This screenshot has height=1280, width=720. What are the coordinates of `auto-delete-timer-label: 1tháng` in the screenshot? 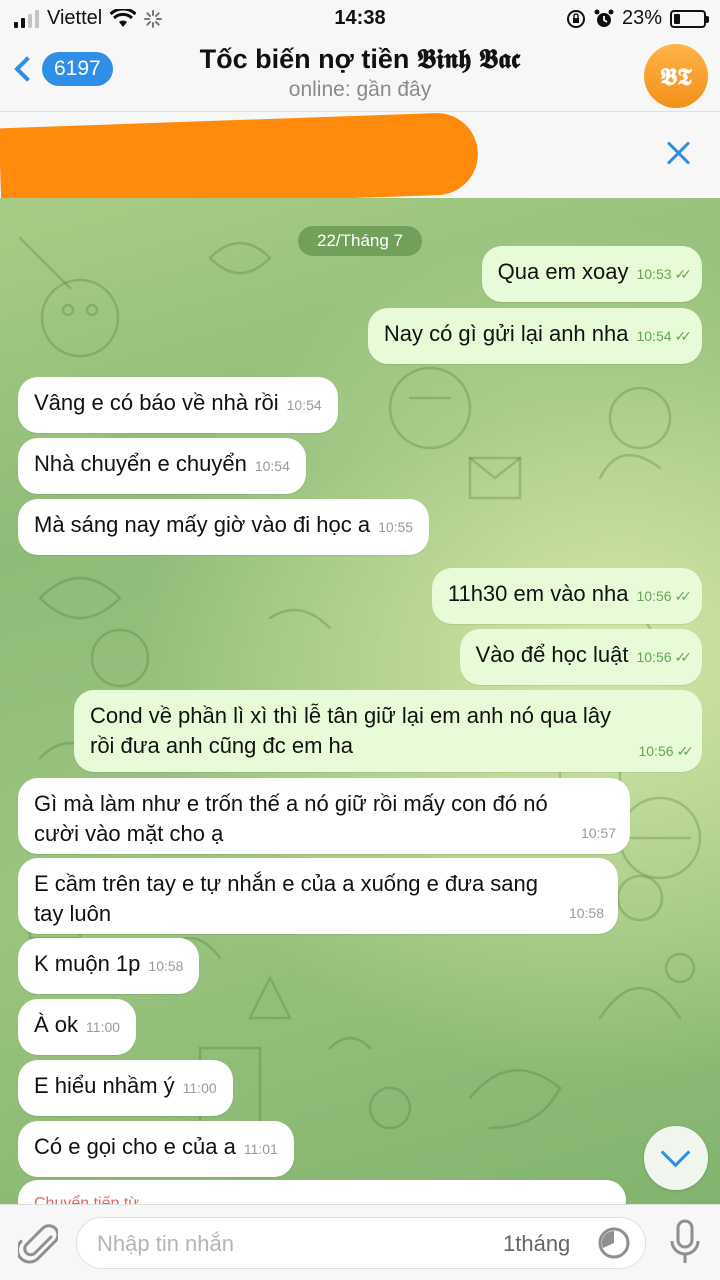 It's located at (537, 1243).